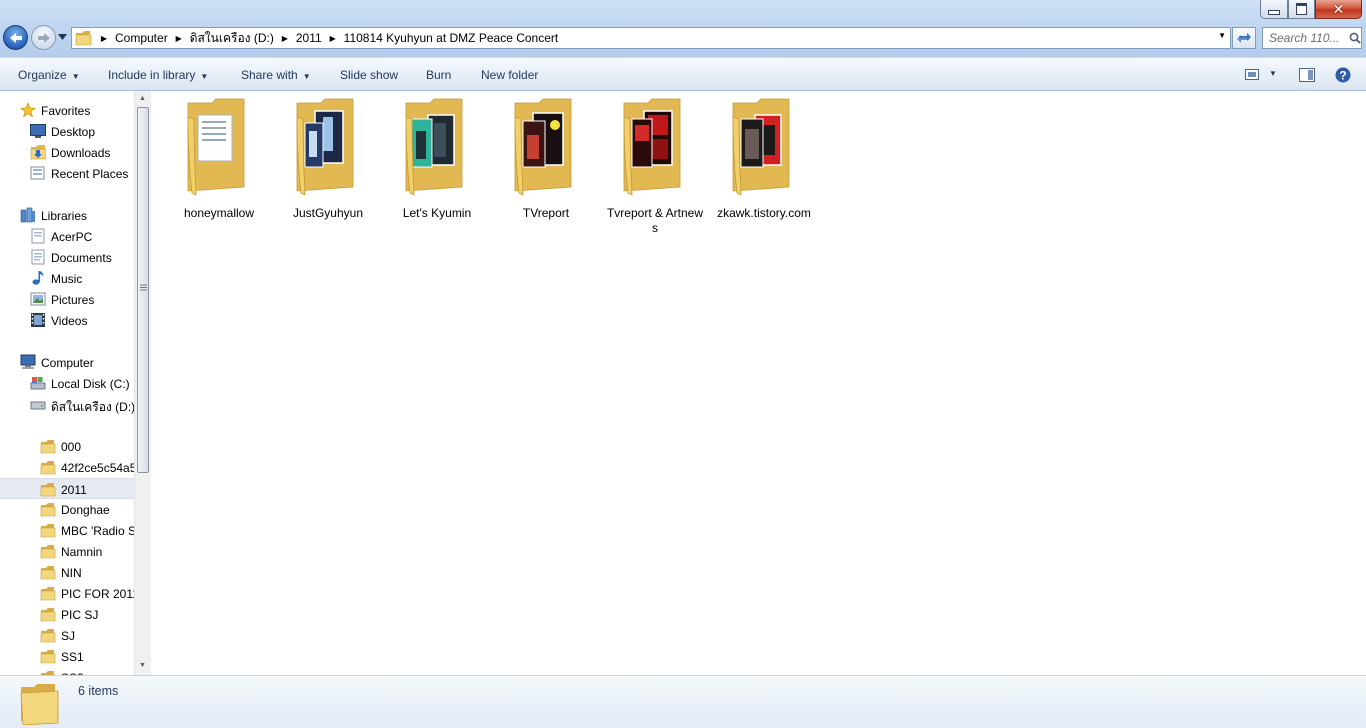 The image size is (1366, 728). I want to click on nav-libraries: Libraries, so click(67, 215).